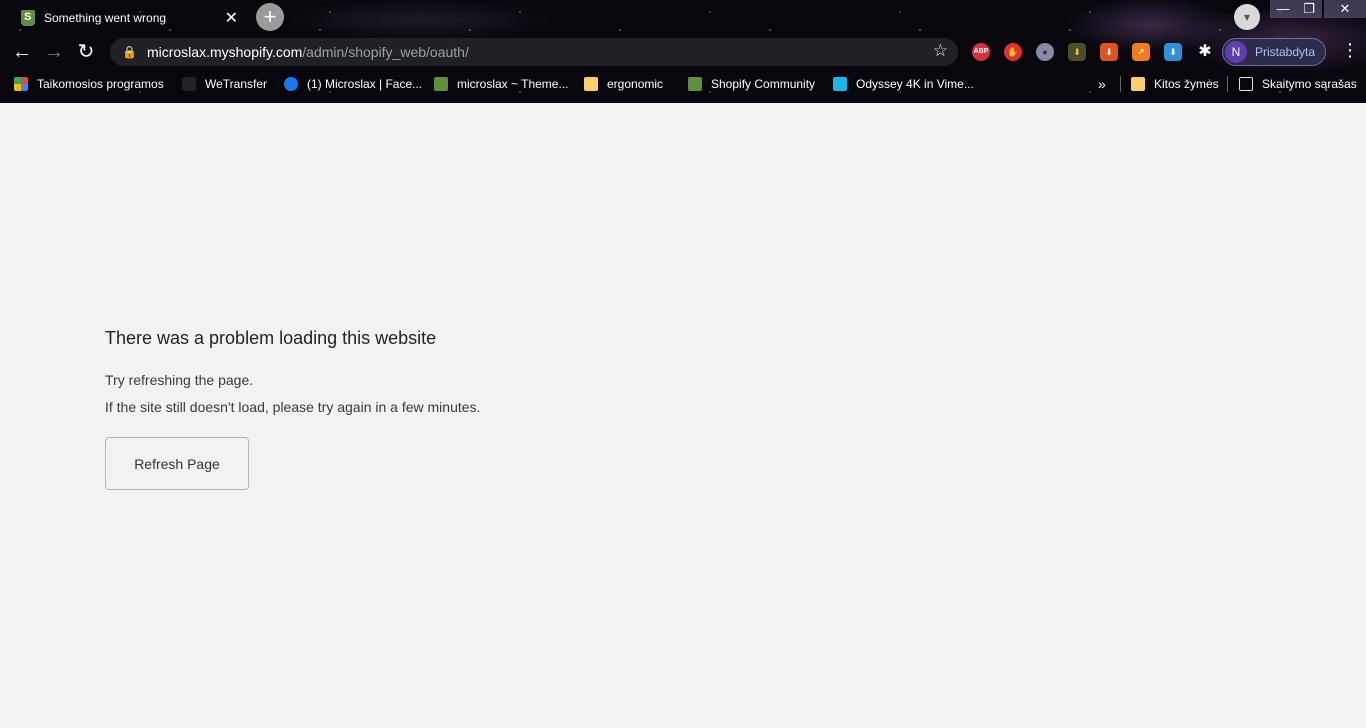 The width and height of the screenshot is (1366, 728). Describe the element at coordinates (189, 84) in the screenshot. I see `wetransfer-icon` at that location.